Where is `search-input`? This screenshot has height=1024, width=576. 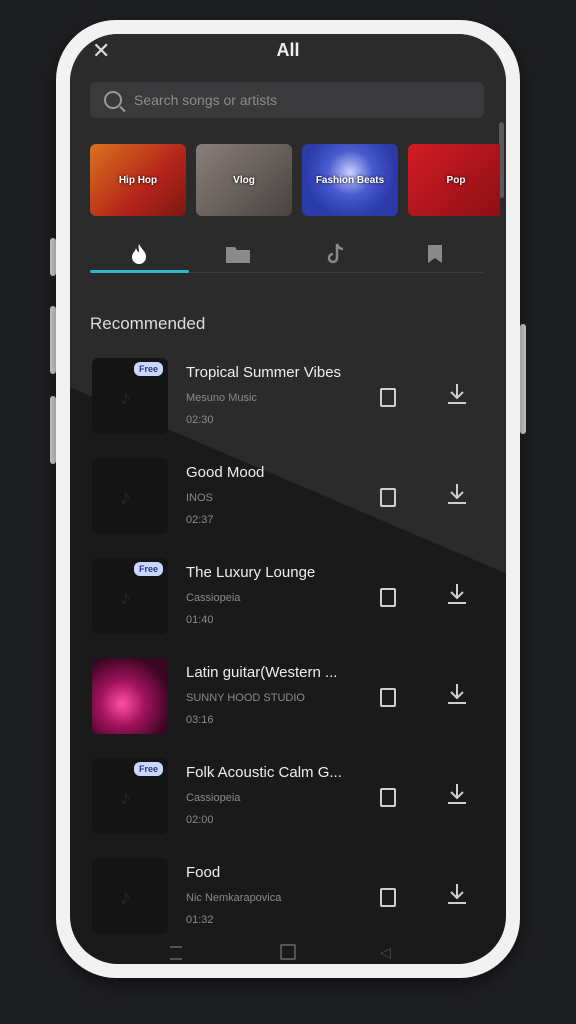 search-input is located at coordinates (294, 100).